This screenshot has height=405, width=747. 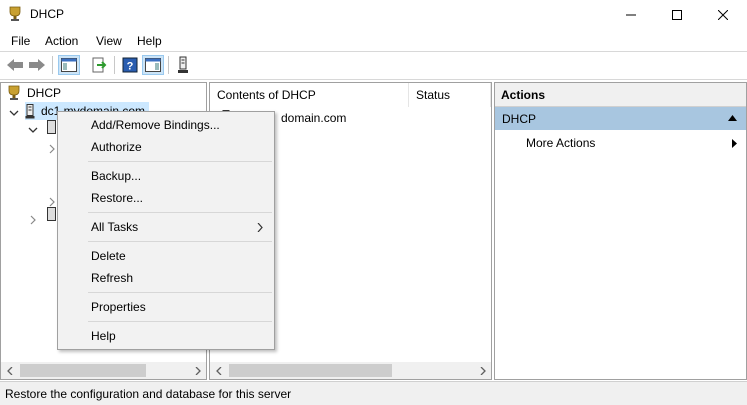 I want to click on actions-title: Actions, so click(x=620, y=95).